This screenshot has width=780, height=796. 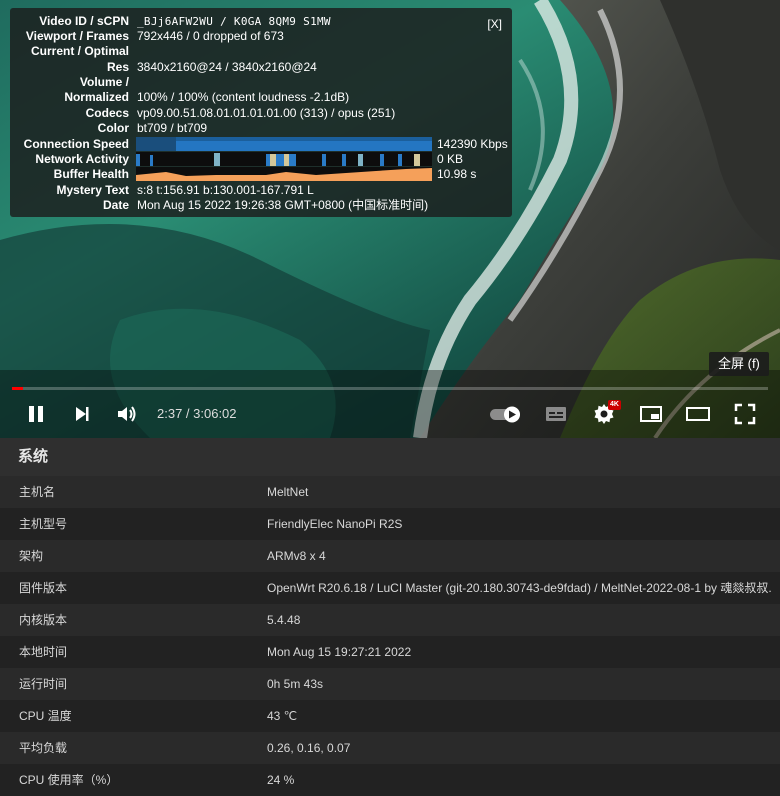 I want to click on row-value: FriendlyElec NanoPi R2S, so click(x=335, y=524).